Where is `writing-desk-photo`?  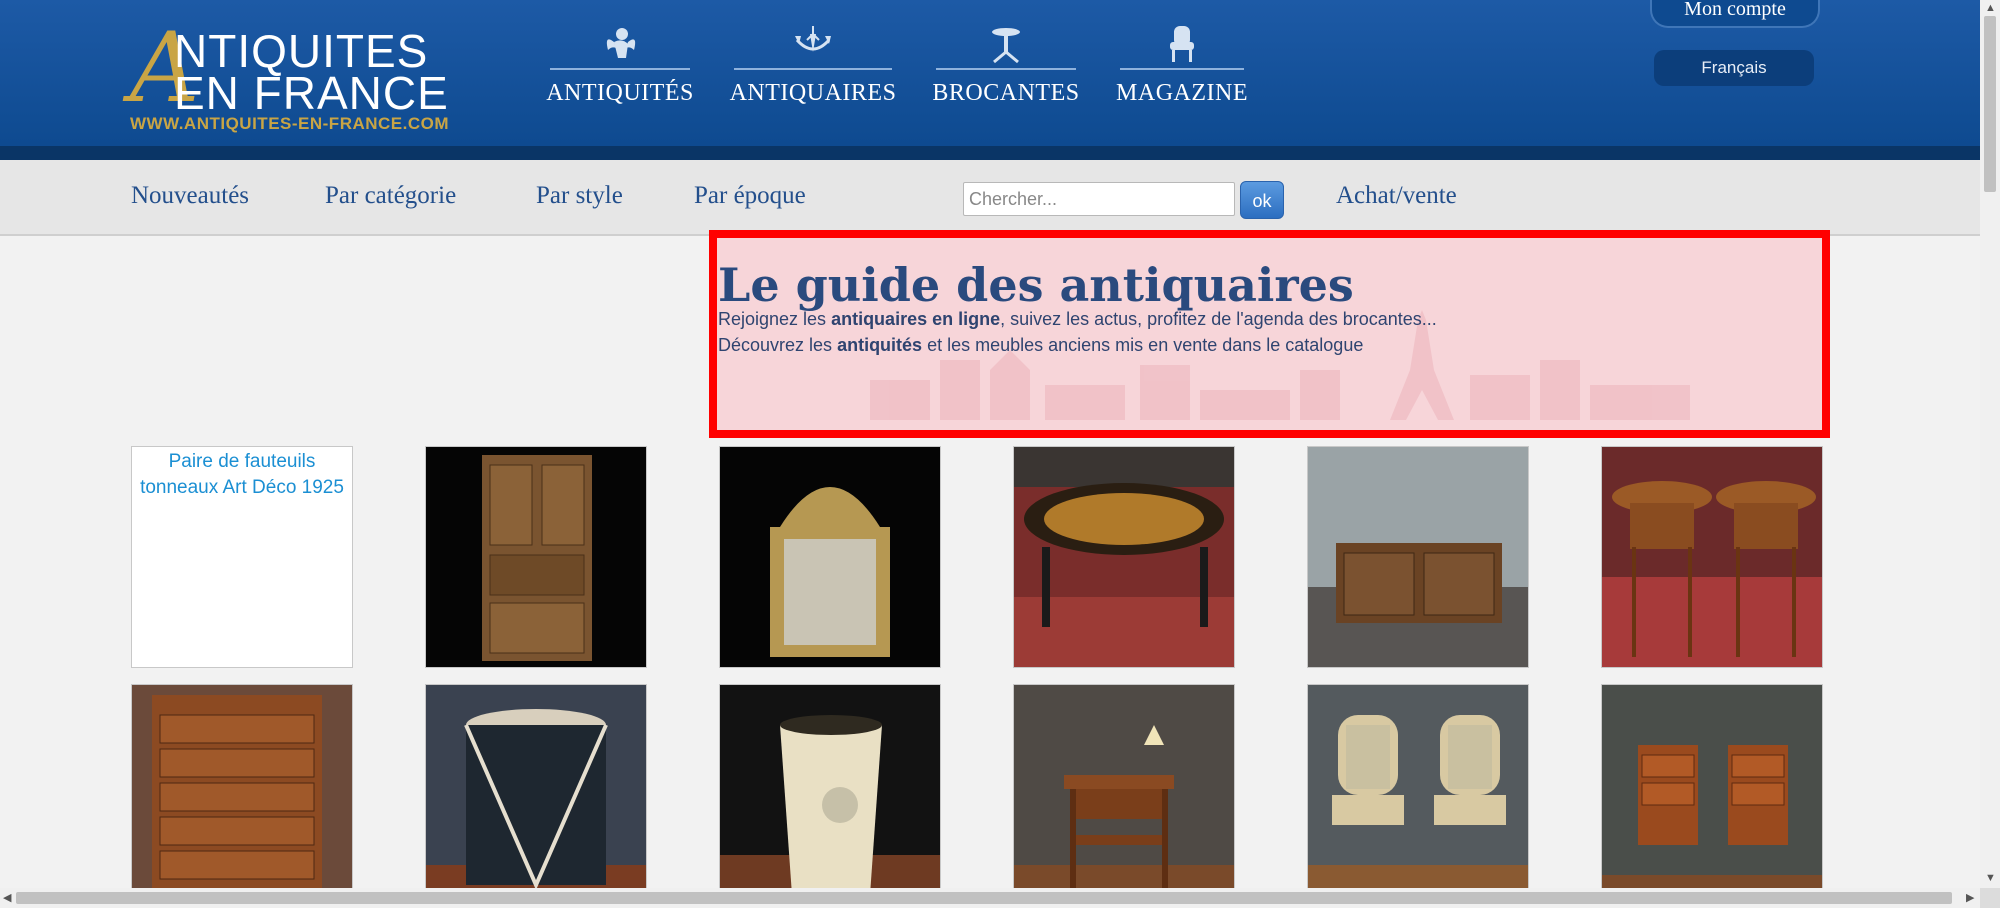
writing-desk-photo is located at coordinates (1124, 795).